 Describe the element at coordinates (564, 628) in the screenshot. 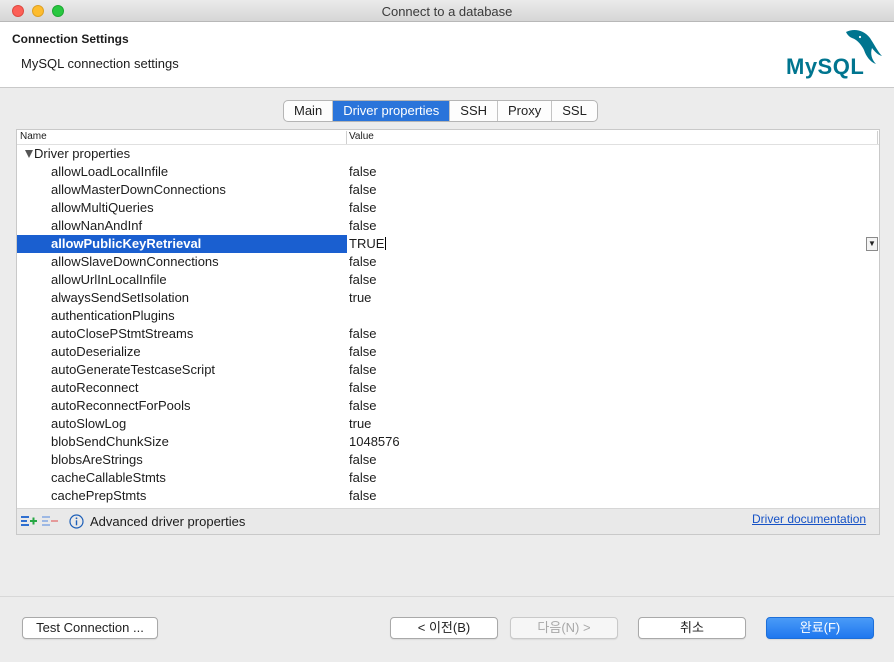

I see `next-button: 다음(N) >` at that location.